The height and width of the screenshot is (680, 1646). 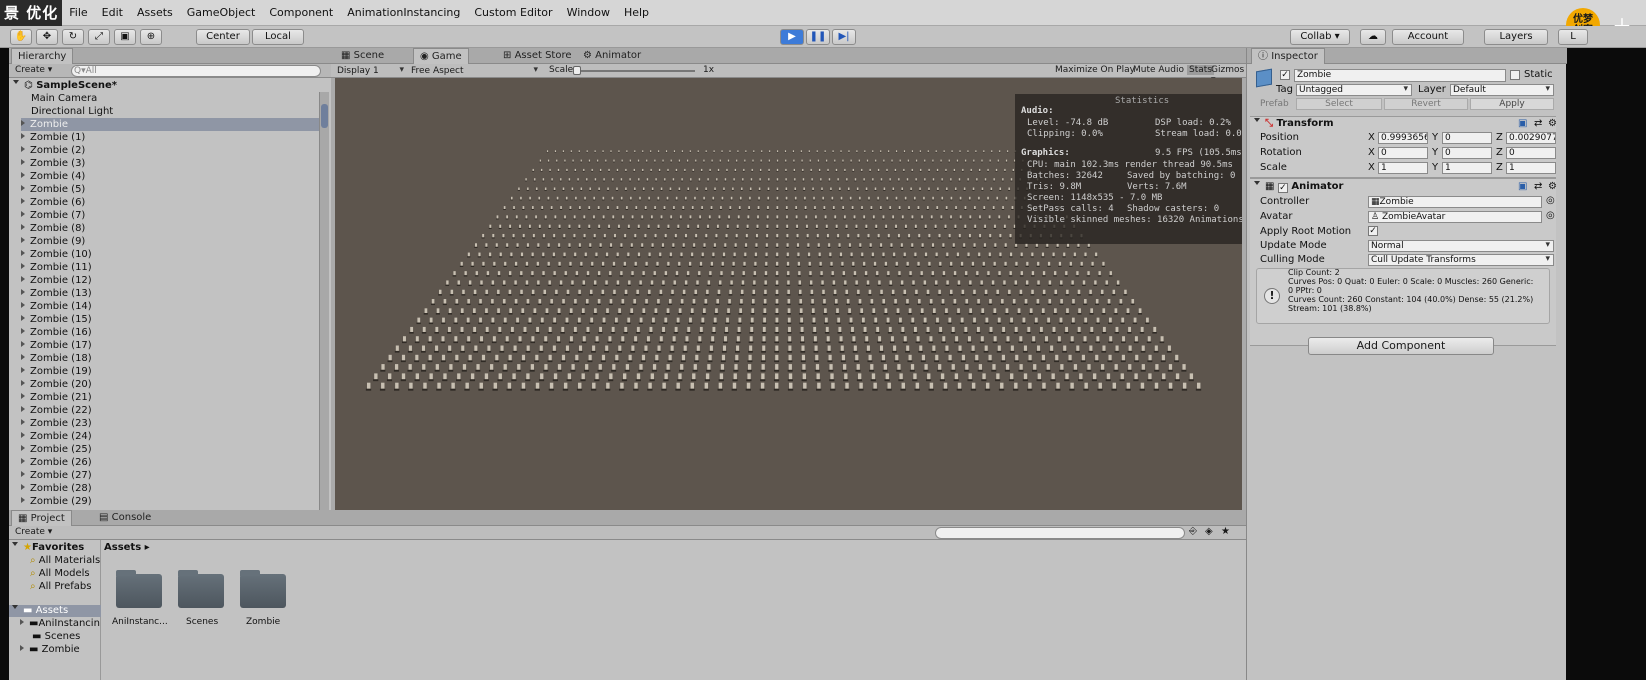 I want to click on hierarchy-item: Zombie (9), so click(x=53, y=241).